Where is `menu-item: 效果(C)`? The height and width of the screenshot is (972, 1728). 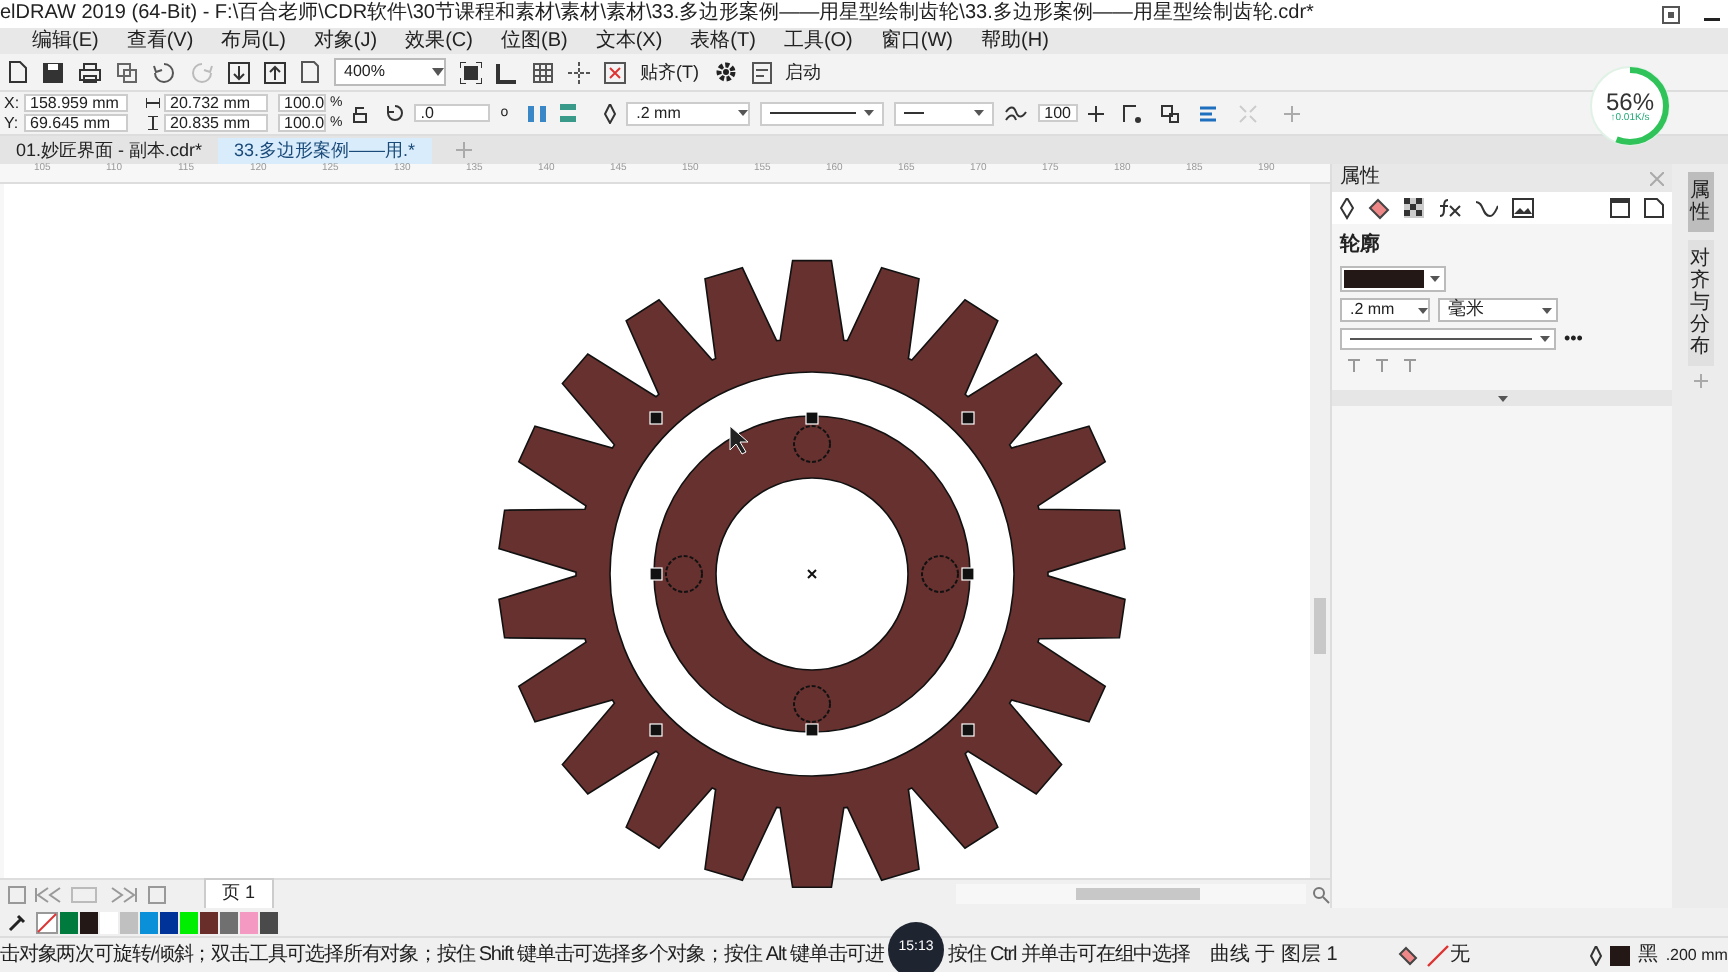
menu-item: 效果(C) is located at coordinates (439, 41).